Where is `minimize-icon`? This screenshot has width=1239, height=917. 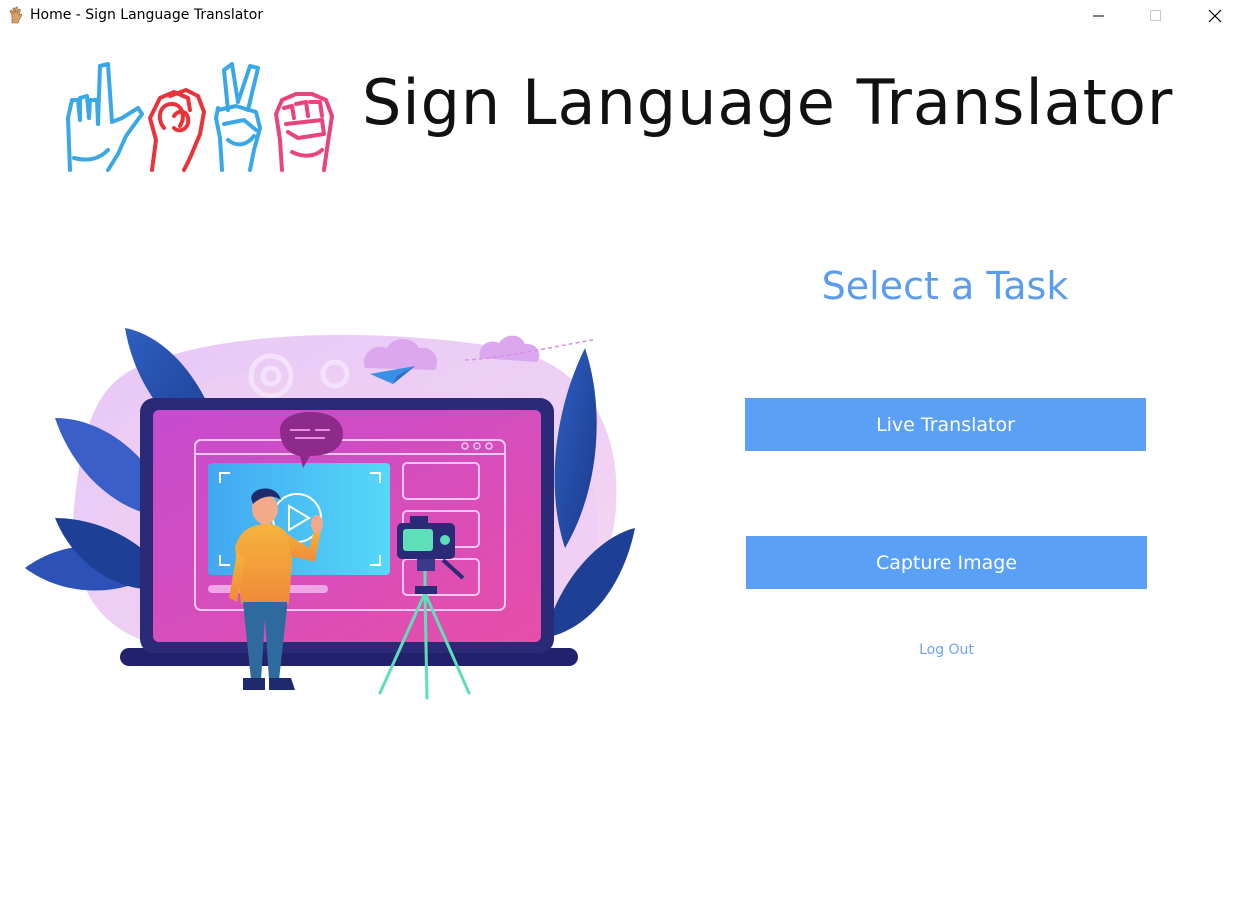 minimize-icon is located at coordinates (1098, 16).